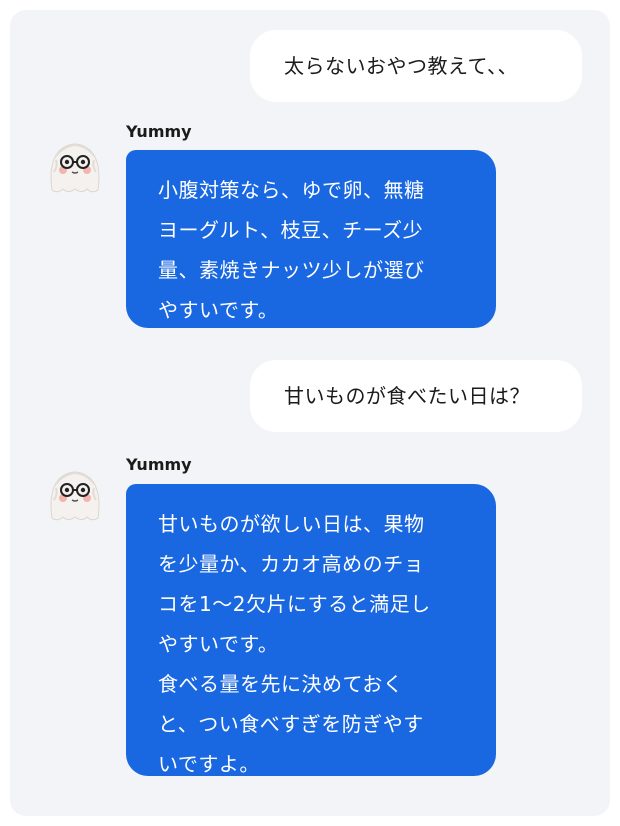 This screenshot has width=620, height=826. What do you see at coordinates (291, 230) in the screenshot?
I see `message-line: ヨーグルト、枝豆、チーズ少` at bounding box center [291, 230].